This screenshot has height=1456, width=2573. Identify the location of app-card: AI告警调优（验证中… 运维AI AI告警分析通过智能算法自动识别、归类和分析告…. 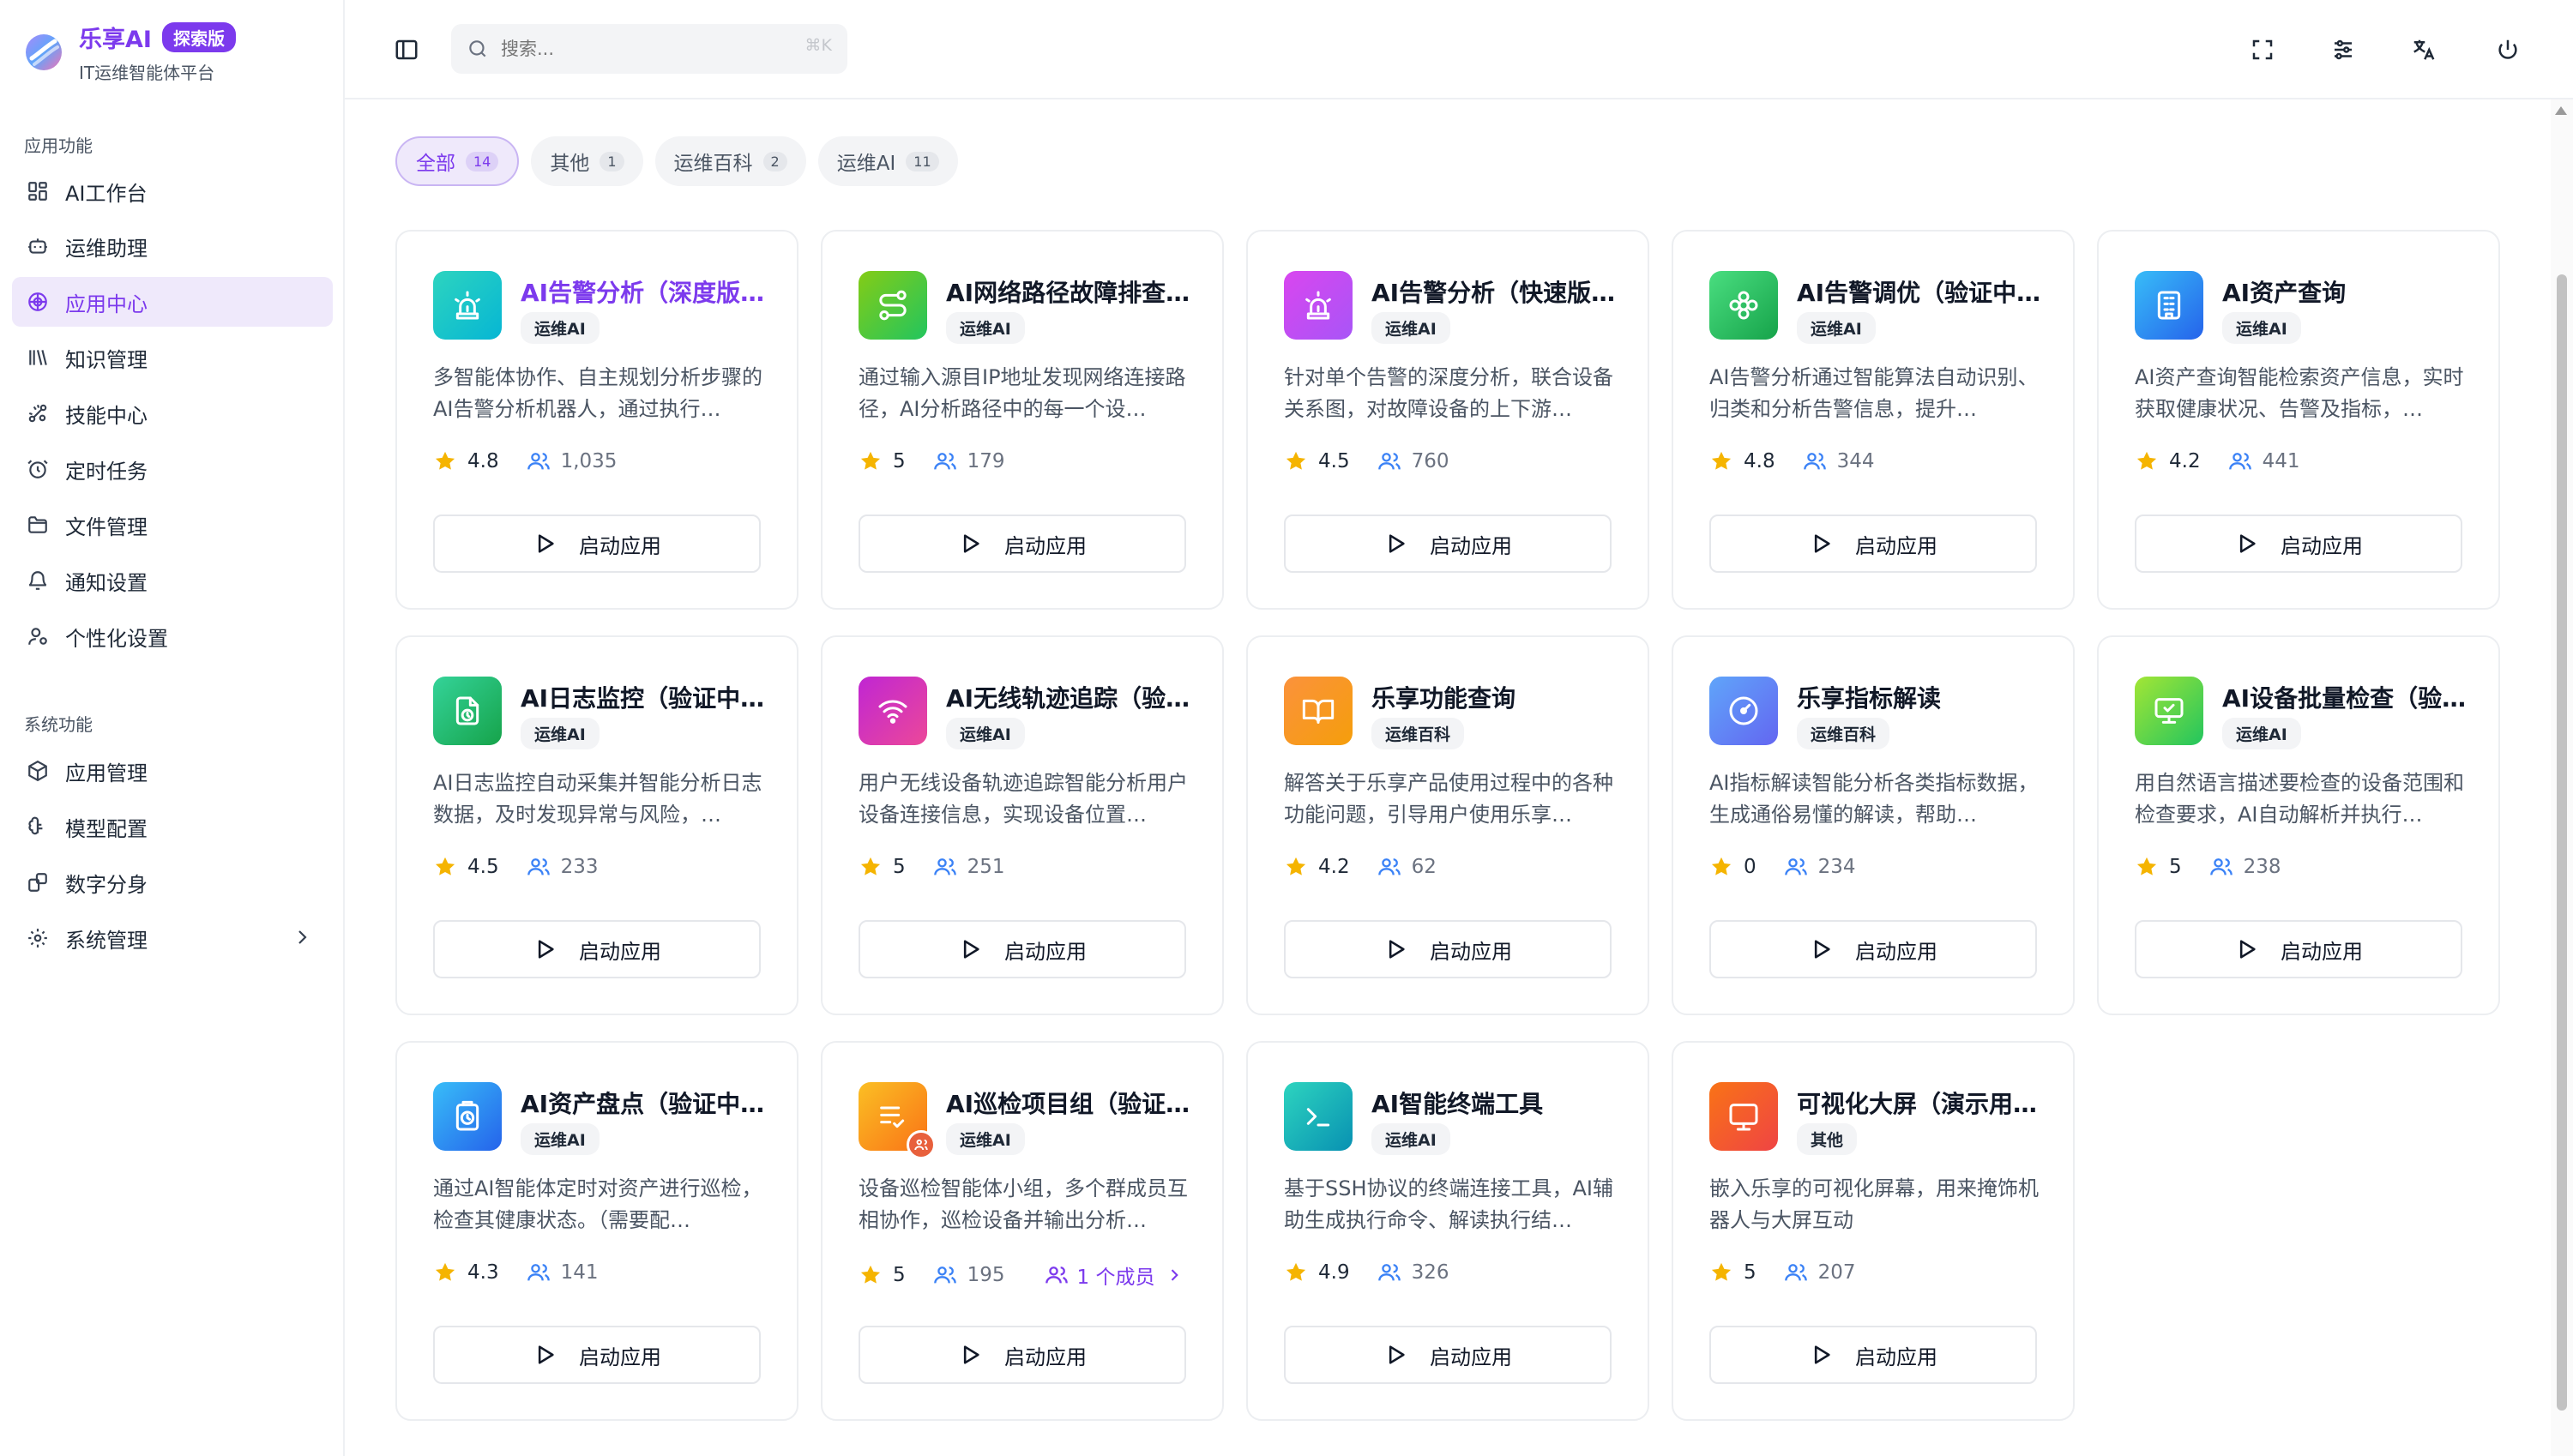
(1874, 420).